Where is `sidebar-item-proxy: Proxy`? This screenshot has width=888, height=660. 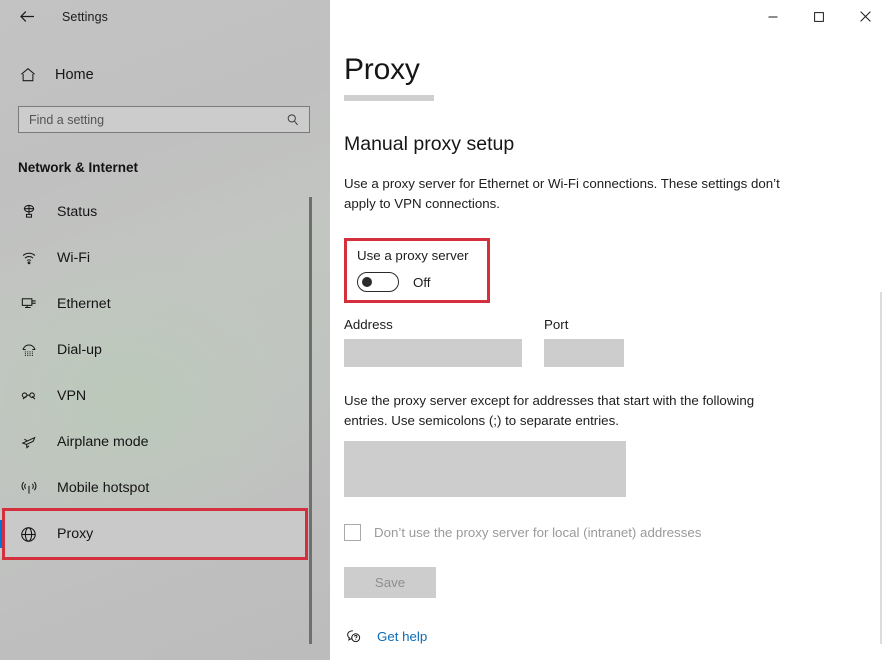 sidebar-item-proxy: Proxy is located at coordinates (153, 534).